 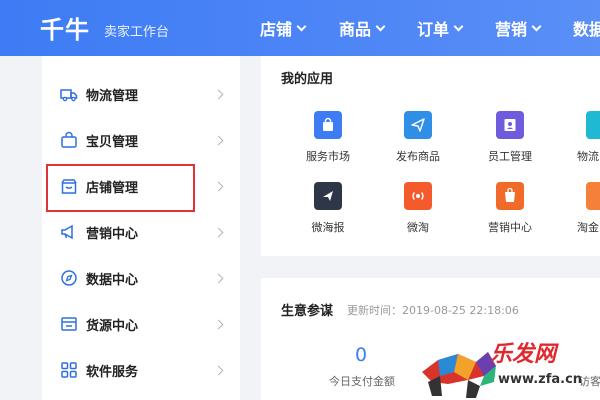 What do you see at coordinates (593, 125) in the screenshot?
I see `logistics-icon` at bounding box center [593, 125].